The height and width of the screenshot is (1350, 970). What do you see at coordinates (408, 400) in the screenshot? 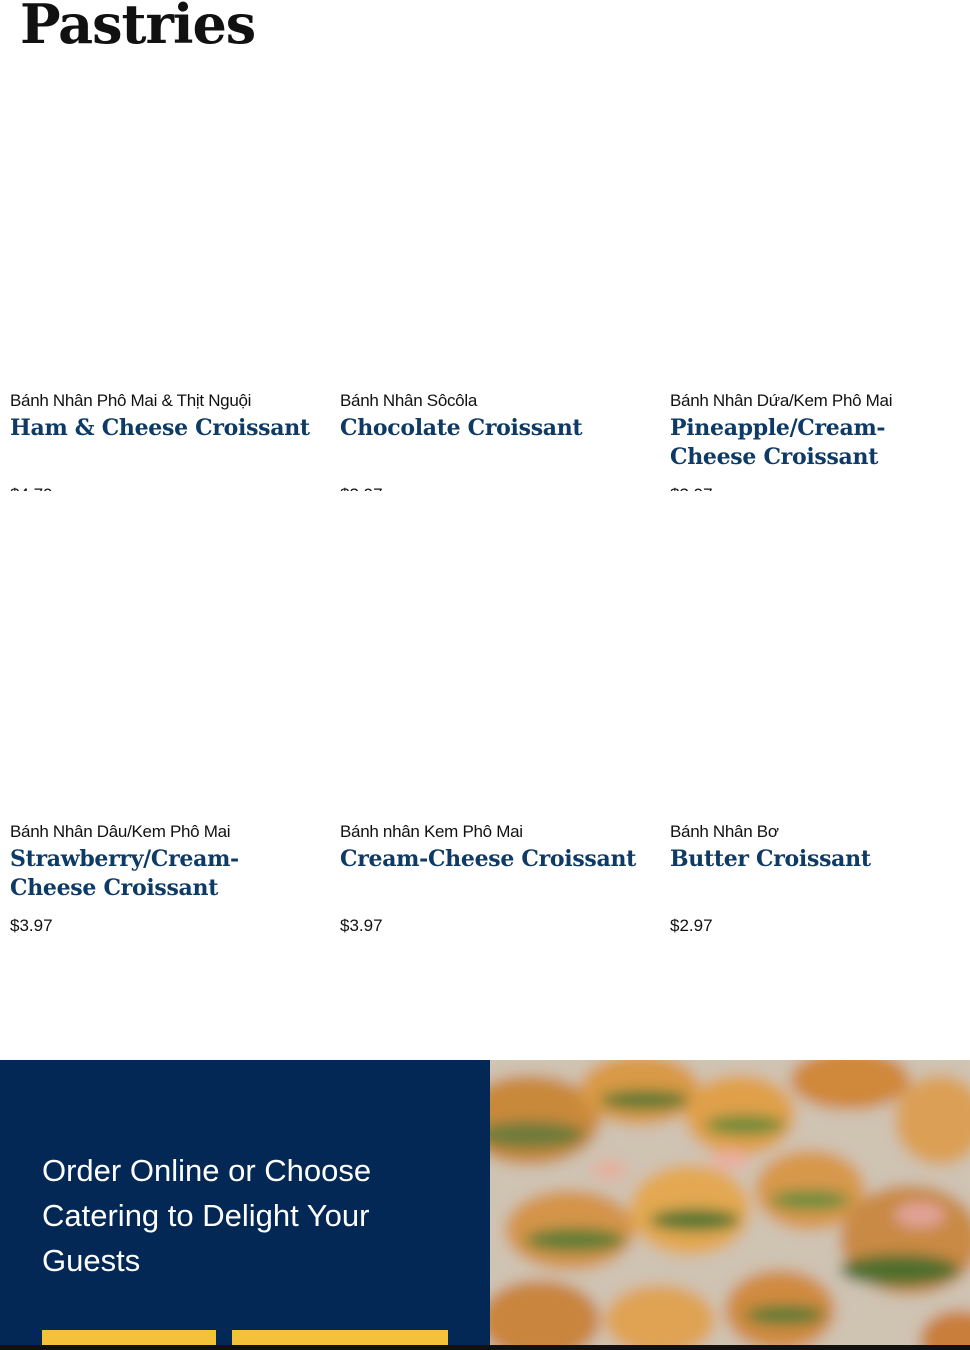
I see `item-vietnamese-name: Bánh Nhân Sôcôla` at bounding box center [408, 400].